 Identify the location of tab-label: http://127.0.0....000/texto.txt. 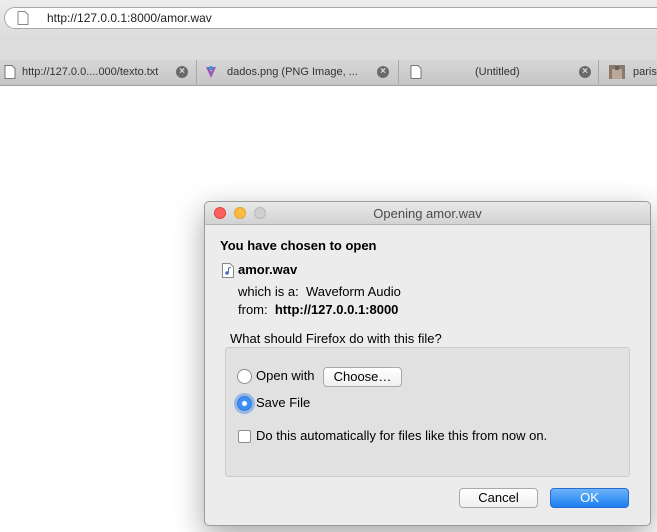
(90, 72).